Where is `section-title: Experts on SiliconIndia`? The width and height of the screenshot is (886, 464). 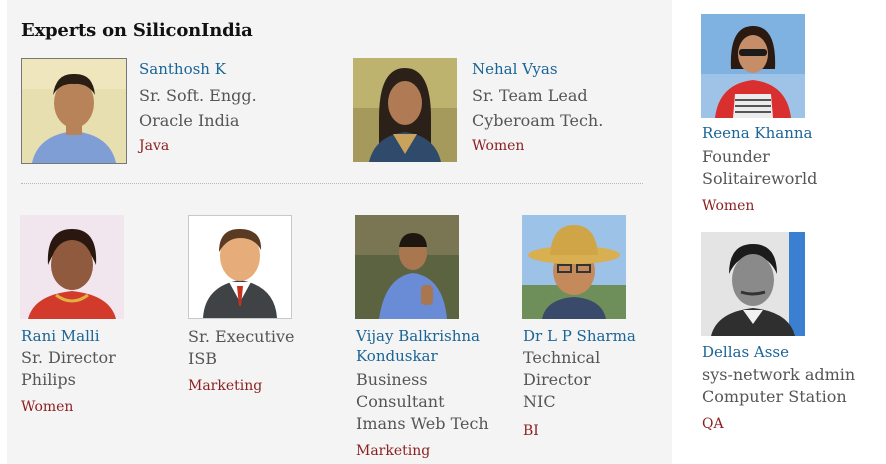 section-title: Experts on SiliconIndia is located at coordinates (137, 30).